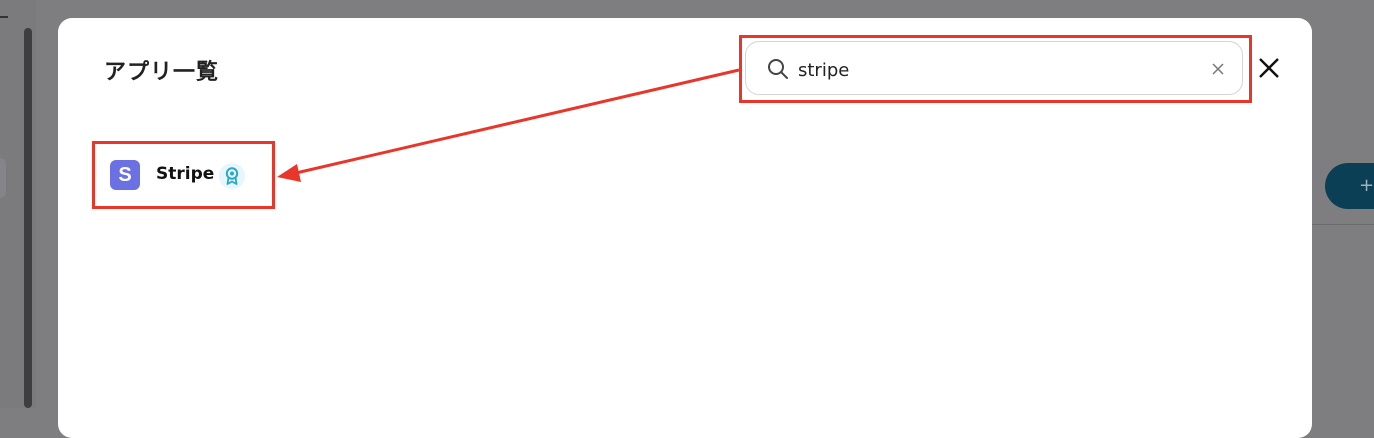  What do you see at coordinates (4, 17) in the screenshot?
I see `background-dash` at bounding box center [4, 17].